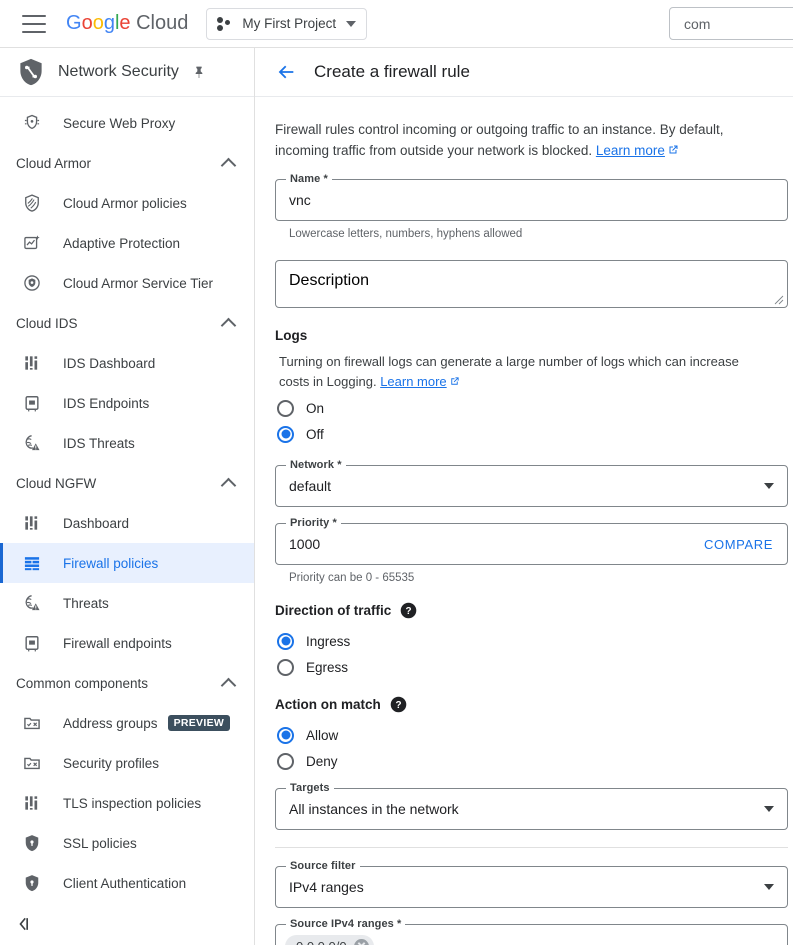  I want to click on shield-network-security-icon, so click(31, 72).